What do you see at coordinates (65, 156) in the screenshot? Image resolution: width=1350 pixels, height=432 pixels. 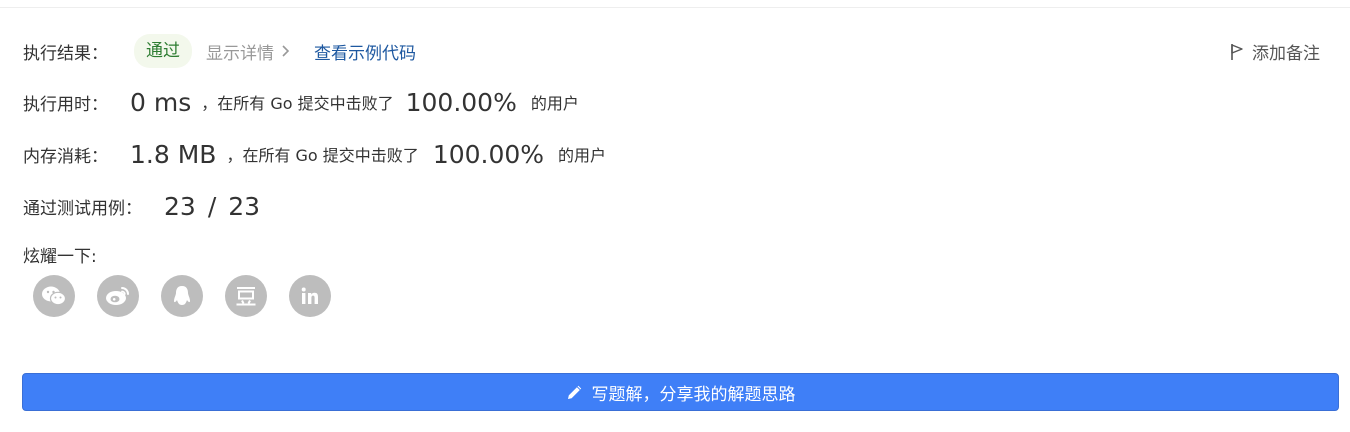 I see `memory-label: 内存消耗：` at bounding box center [65, 156].